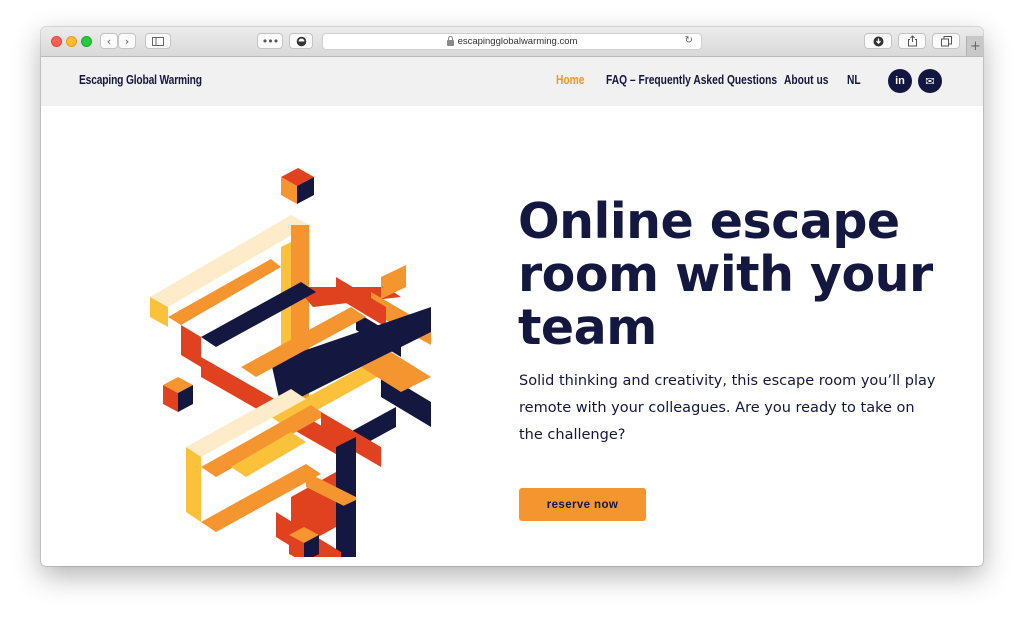 The height and width of the screenshot is (621, 1024). Describe the element at coordinates (930, 81) in the screenshot. I see `envelope-icon: ✉` at that location.